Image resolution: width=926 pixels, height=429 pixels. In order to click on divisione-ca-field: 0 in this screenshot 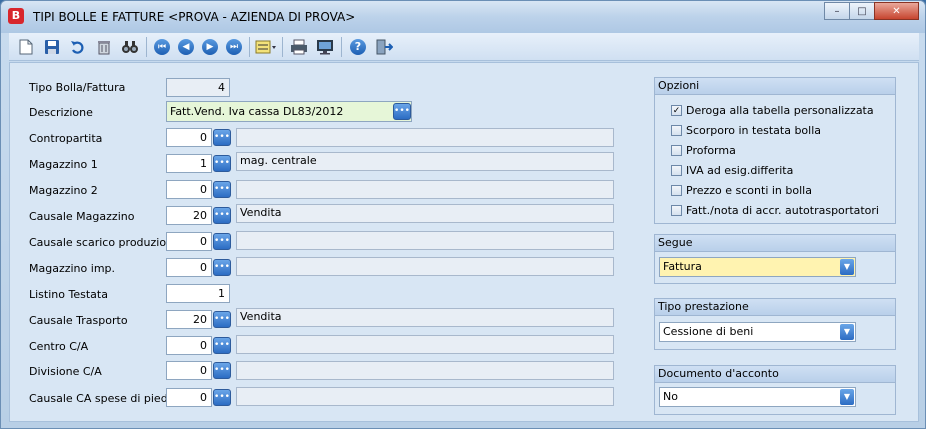, I will do `click(189, 370)`.